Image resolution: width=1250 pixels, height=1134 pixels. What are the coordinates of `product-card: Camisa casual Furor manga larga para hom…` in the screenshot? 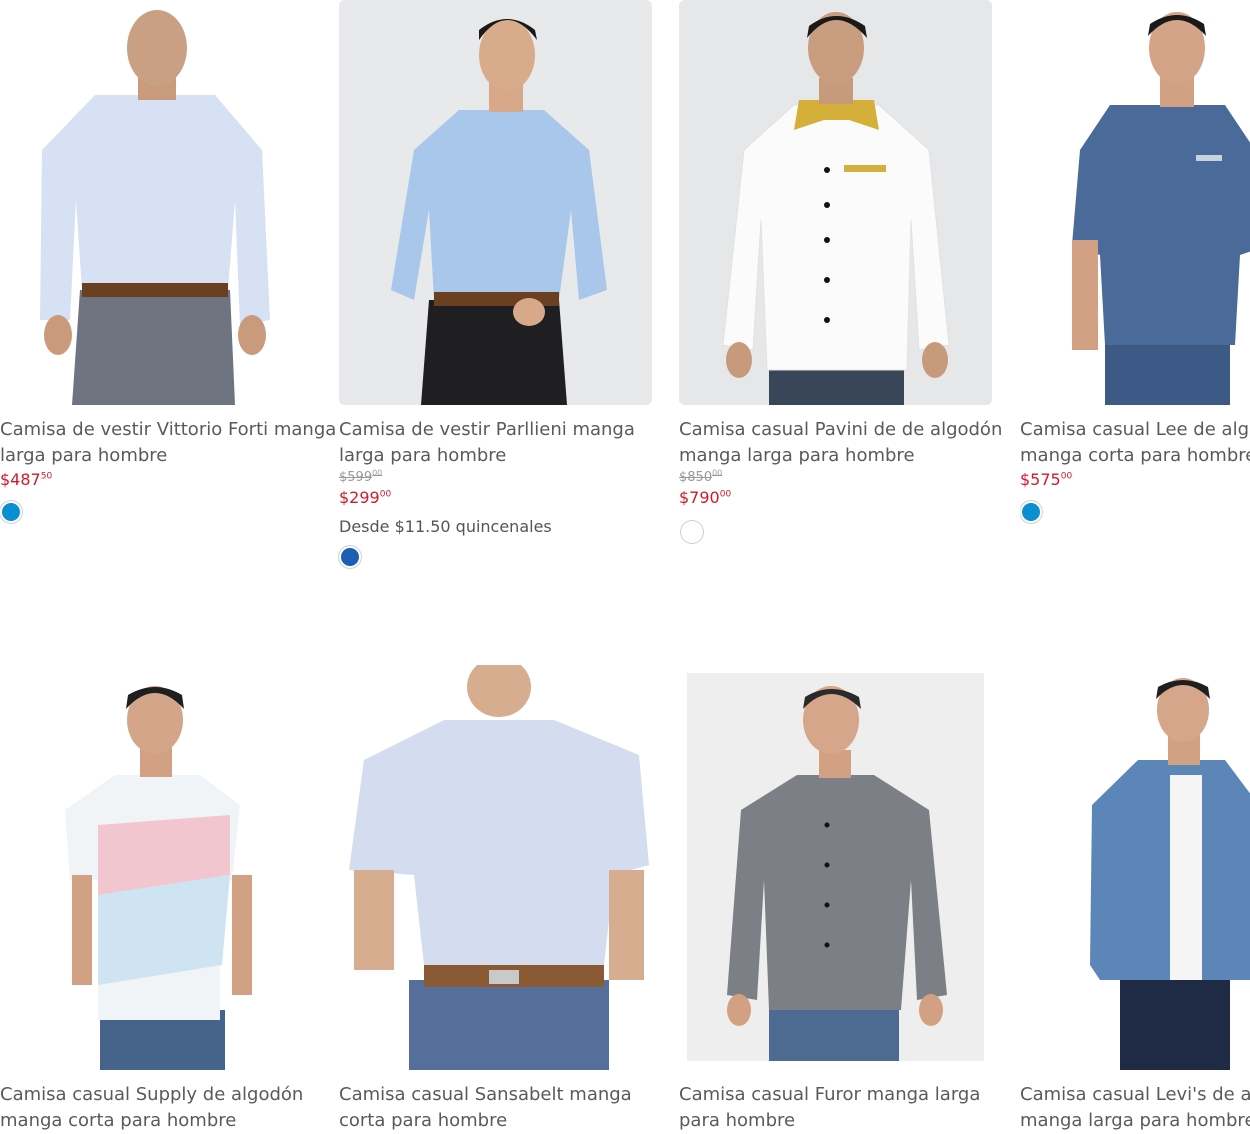 It's located at (839, 899).